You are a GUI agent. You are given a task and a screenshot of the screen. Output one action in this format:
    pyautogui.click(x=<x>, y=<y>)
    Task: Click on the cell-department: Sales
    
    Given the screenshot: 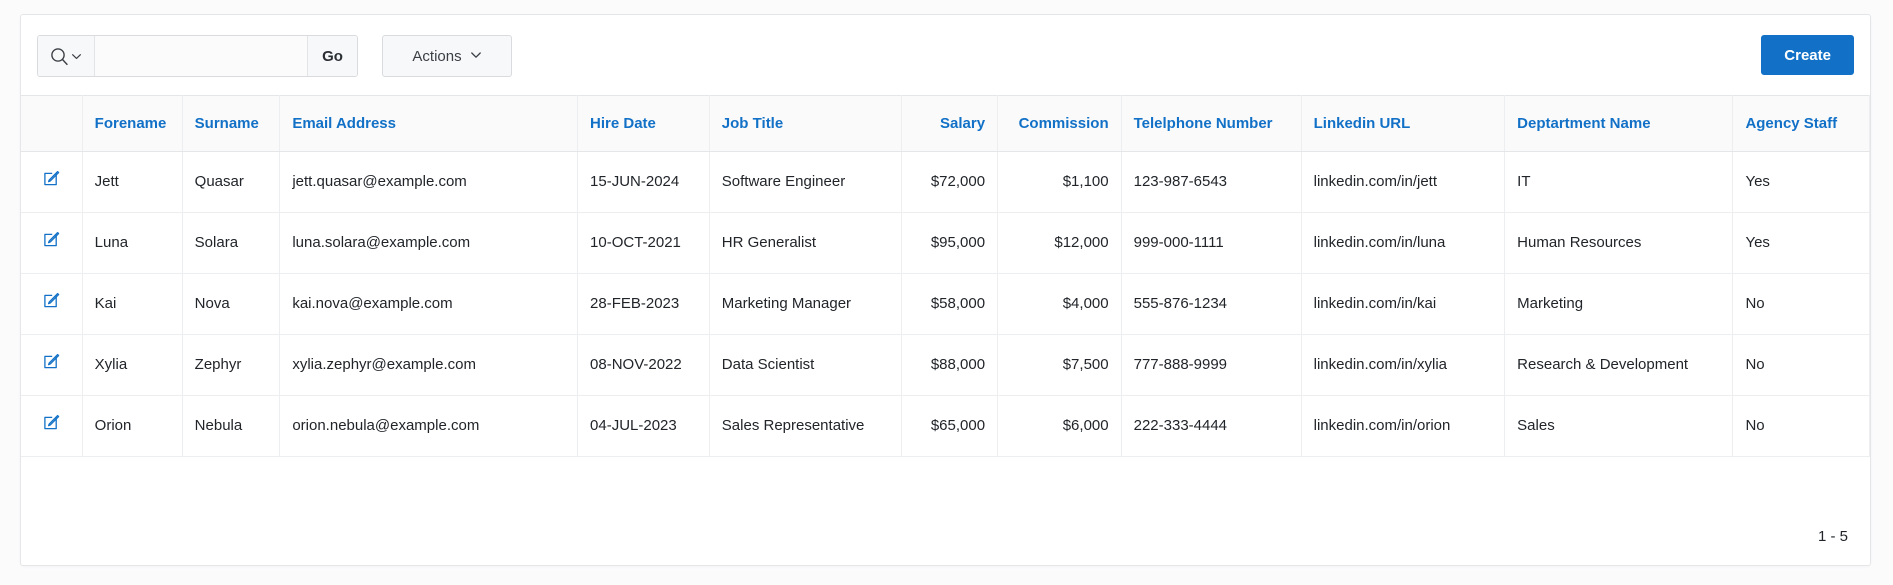 What is the action you would take?
    pyautogui.click(x=1619, y=426)
    